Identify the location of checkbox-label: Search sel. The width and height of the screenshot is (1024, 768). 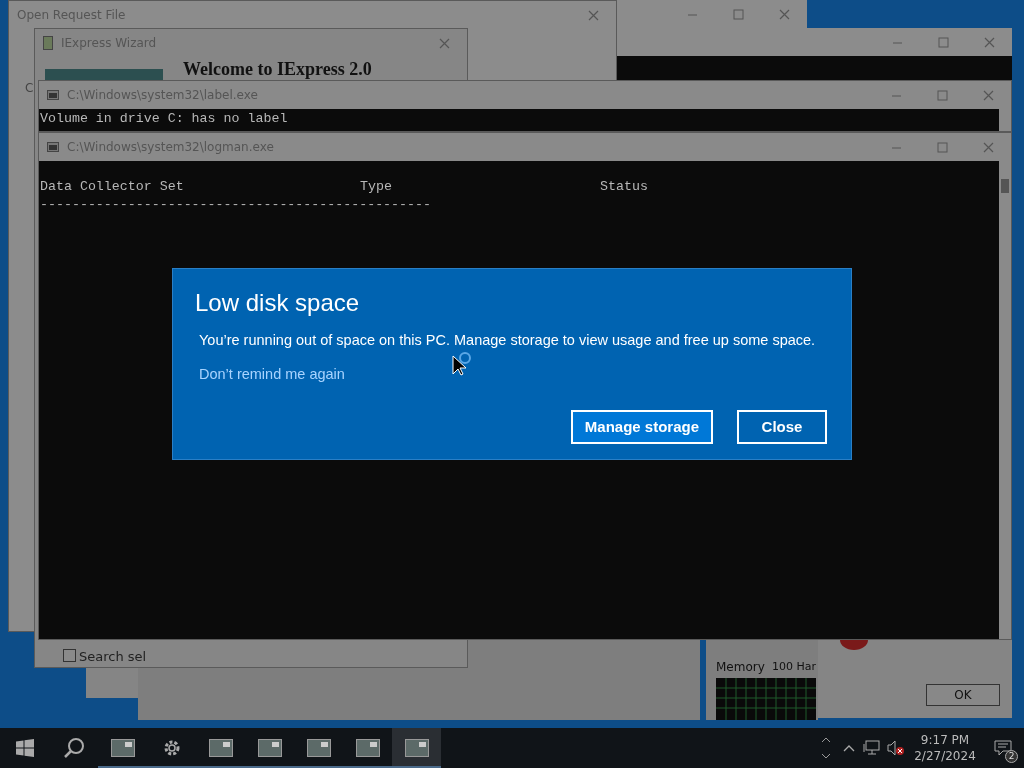
(113, 657).